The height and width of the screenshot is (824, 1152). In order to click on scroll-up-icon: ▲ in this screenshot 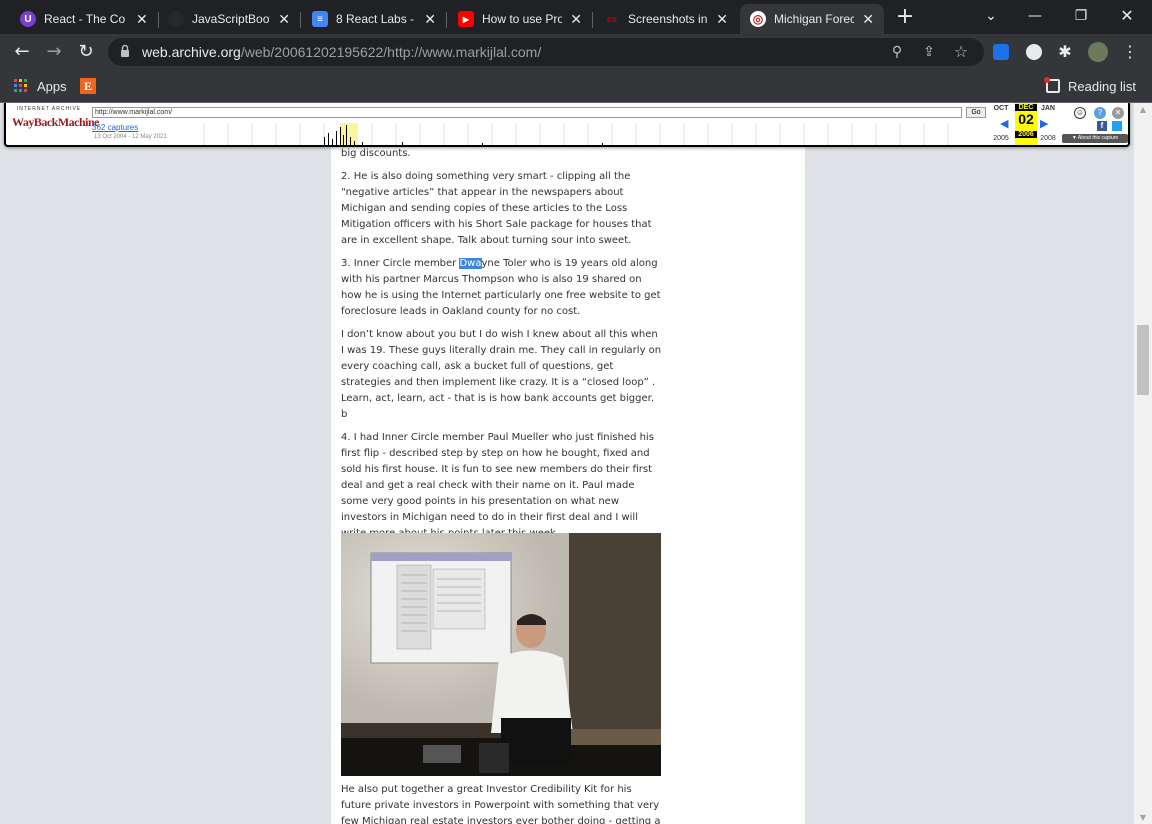, I will do `click(1143, 109)`.